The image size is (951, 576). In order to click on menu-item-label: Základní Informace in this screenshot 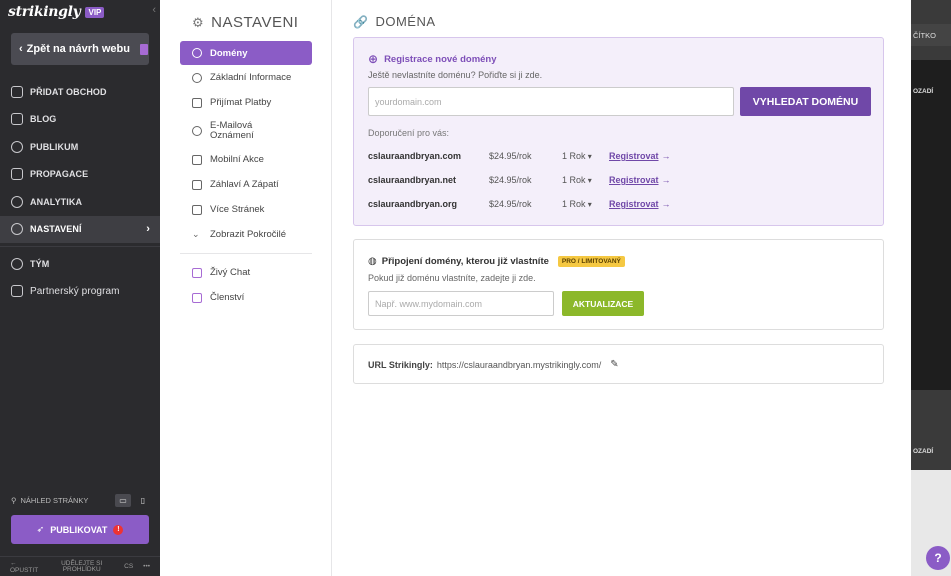, I will do `click(251, 77)`.